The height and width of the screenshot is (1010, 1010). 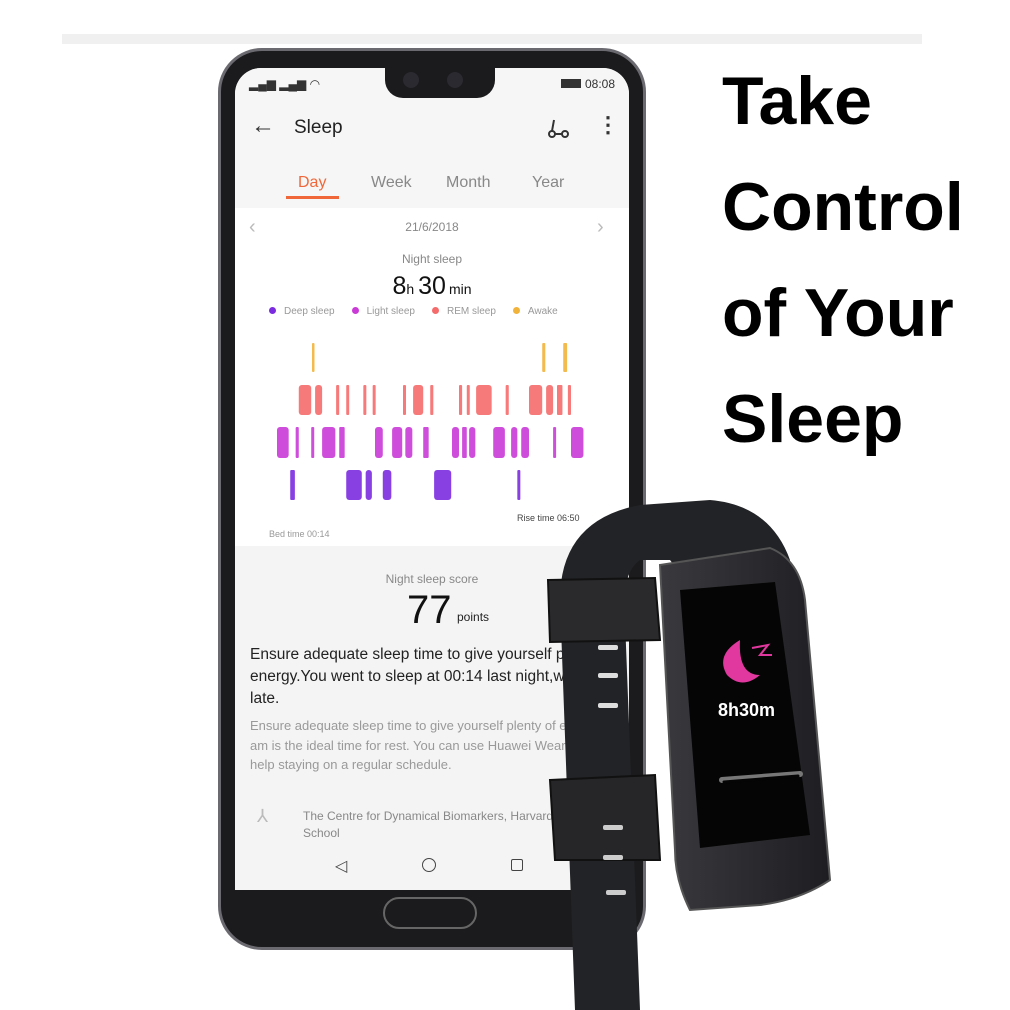 I want to click on headline-line: Take, so click(x=797, y=101).